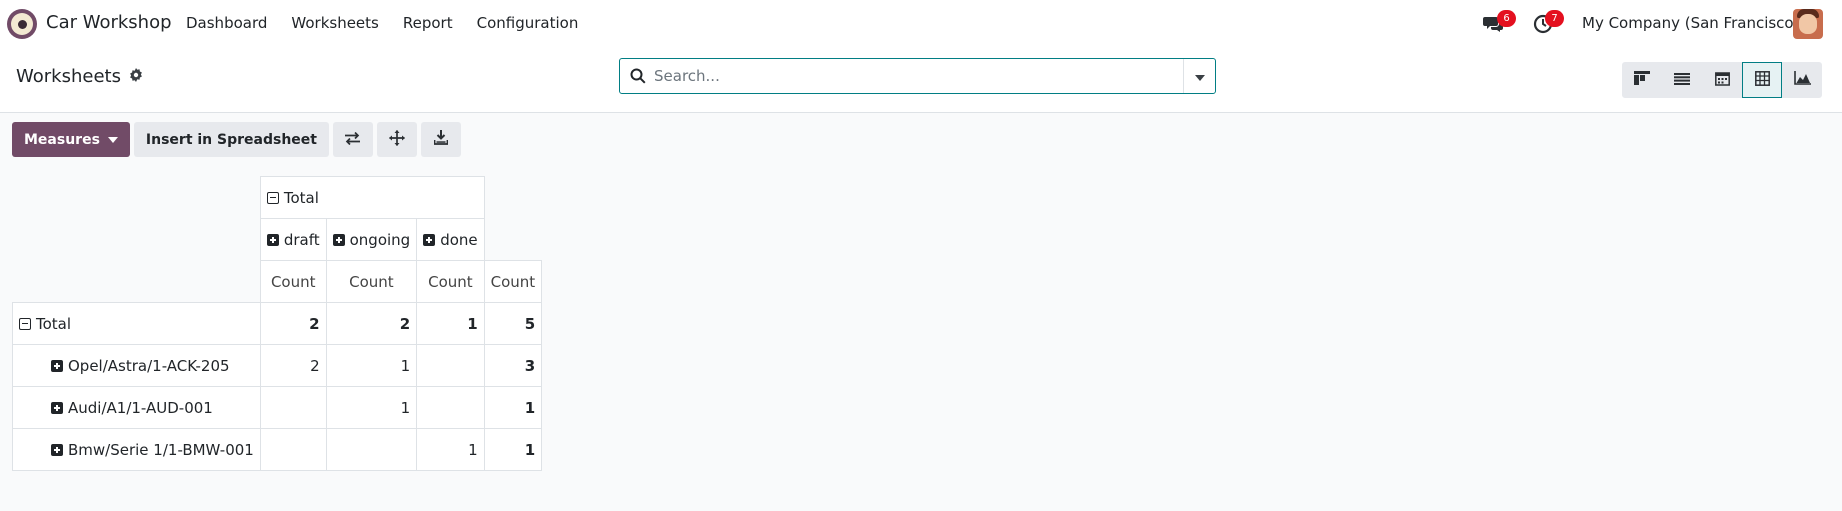  I want to click on breadcrumb: Worksheets, so click(79, 76).